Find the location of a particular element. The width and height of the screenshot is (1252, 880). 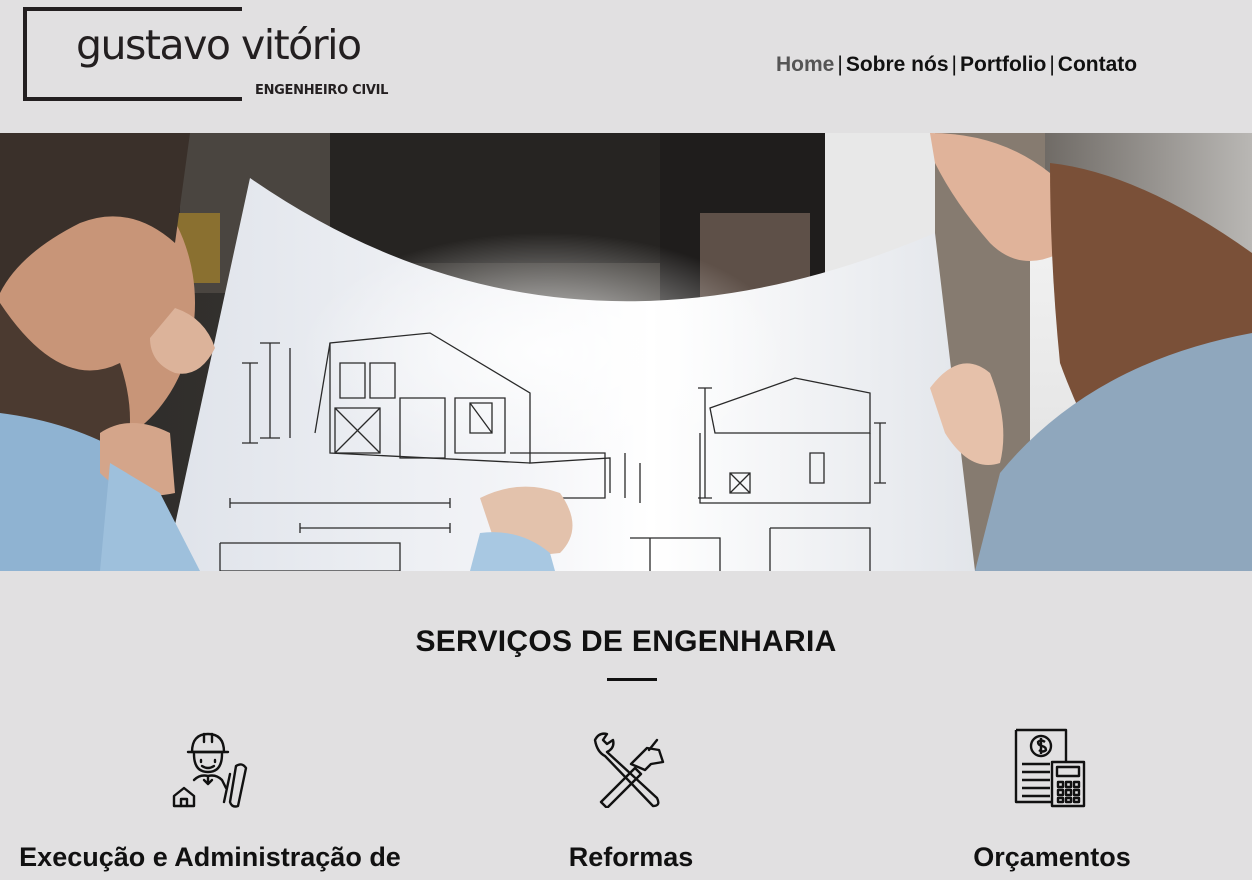

service-card-reformas: Reformas is located at coordinates (631, 800).